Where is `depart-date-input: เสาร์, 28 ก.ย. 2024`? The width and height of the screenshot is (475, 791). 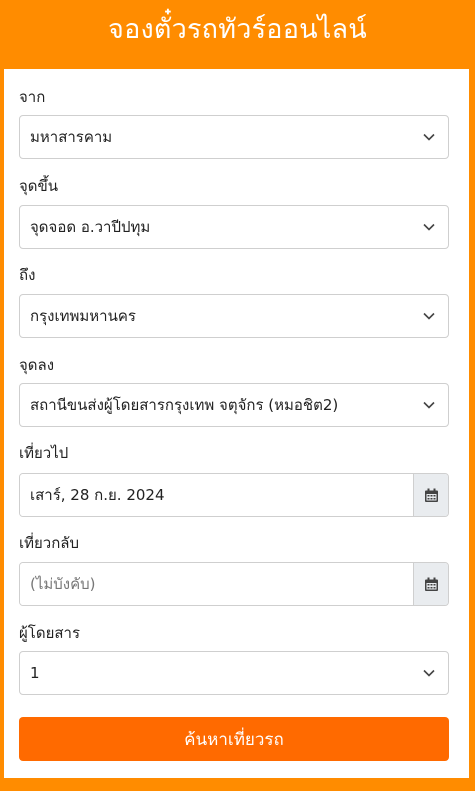 depart-date-input: เสาร์, 28 ก.ย. 2024 is located at coordinates (216, 495).